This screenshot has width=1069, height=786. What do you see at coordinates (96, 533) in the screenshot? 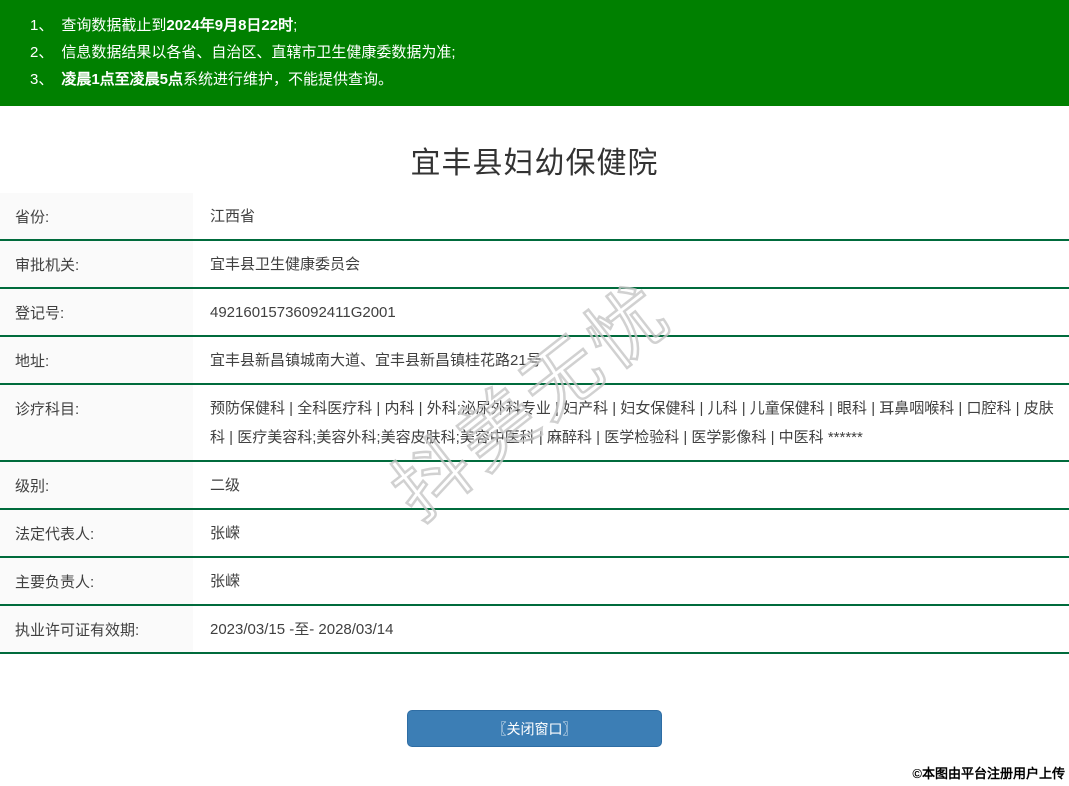
I see `row-label: 法定代表人:` at bounding box center [96, 533].